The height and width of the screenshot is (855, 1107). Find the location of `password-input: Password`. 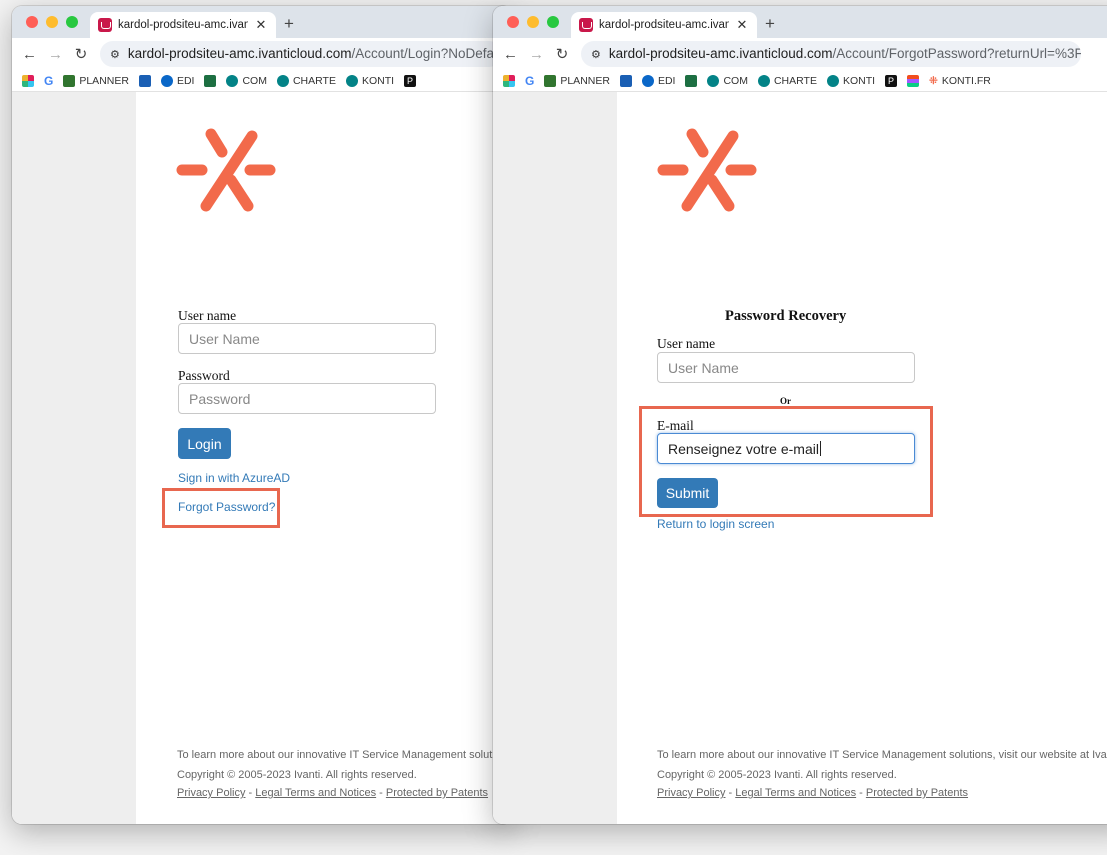

password-input: Password is located at coordinates (307, 398).